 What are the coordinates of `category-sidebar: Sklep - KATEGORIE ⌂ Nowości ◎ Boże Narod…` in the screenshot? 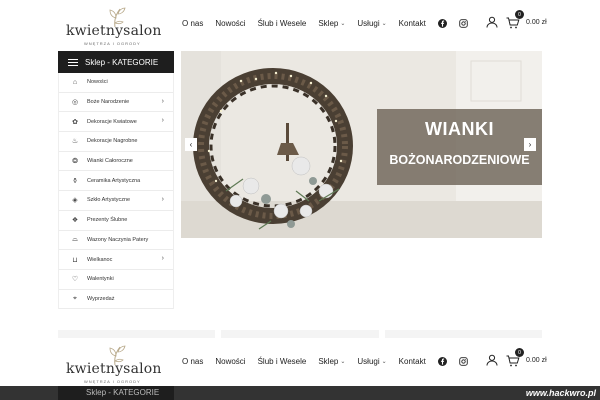 It's located at (116, 180).